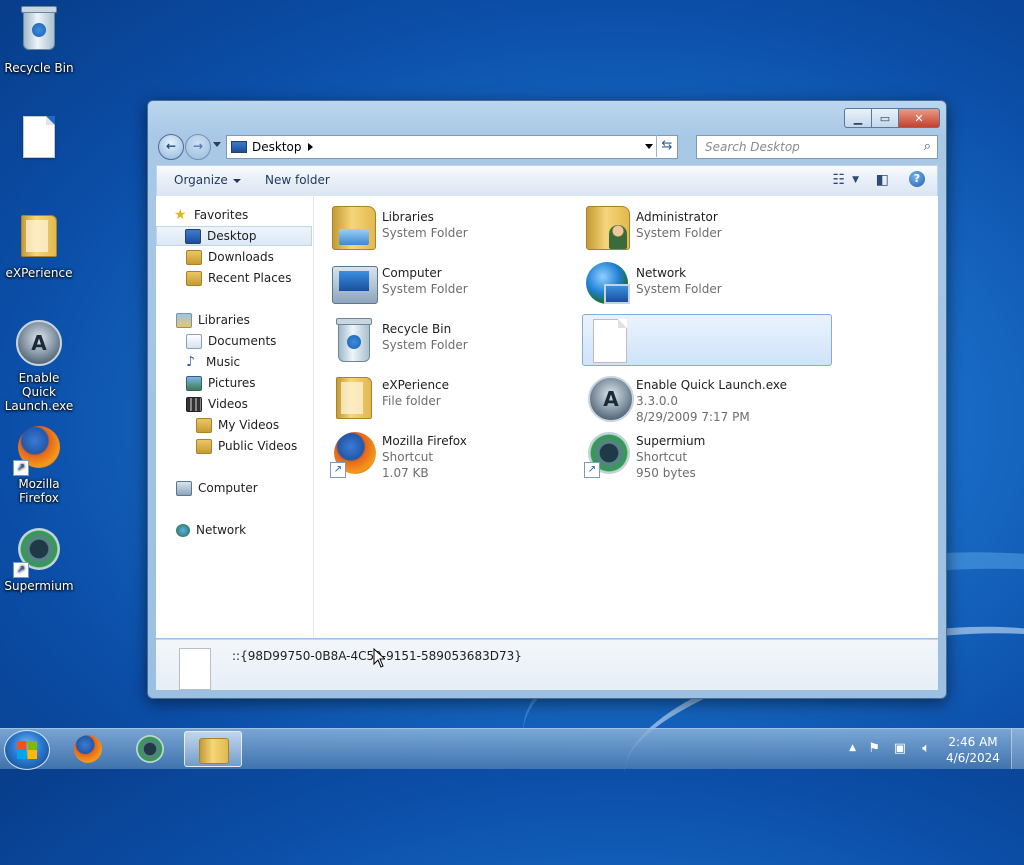 The width and height of the screenshot is (1024, 865). I want to click on nav-label: Pictures, so click(232, 383).